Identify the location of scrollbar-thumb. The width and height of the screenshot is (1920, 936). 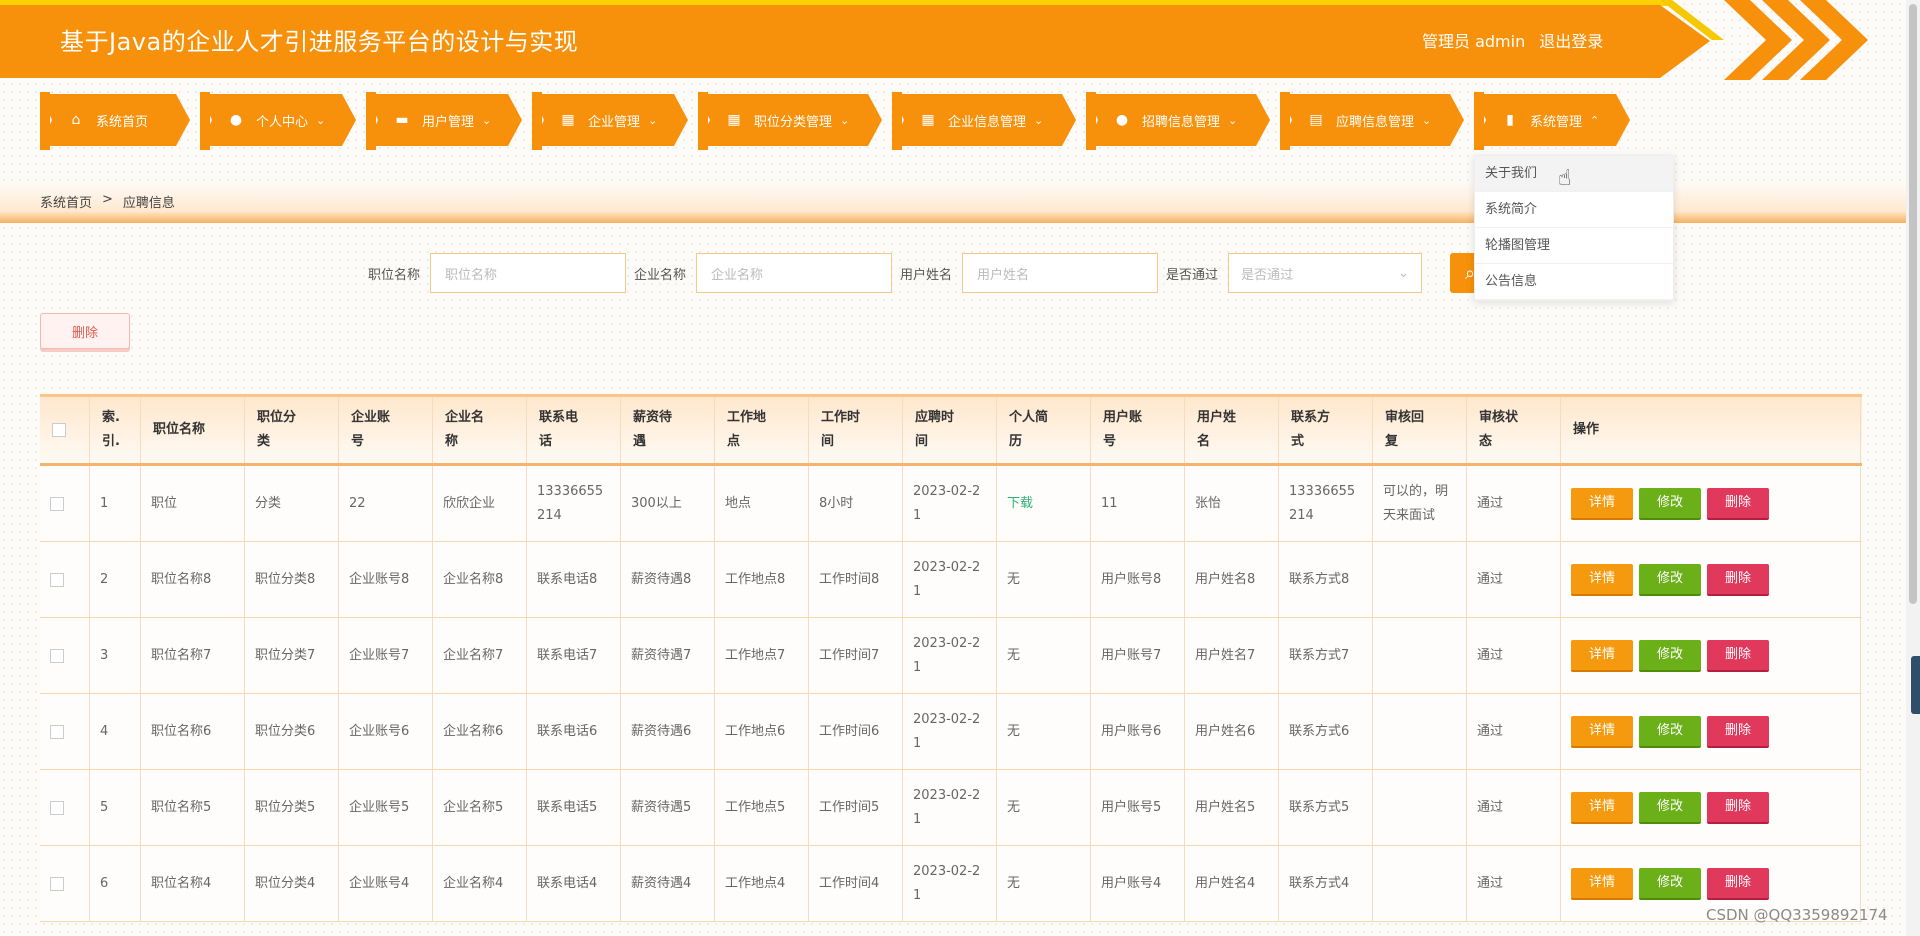
(1913, 304).